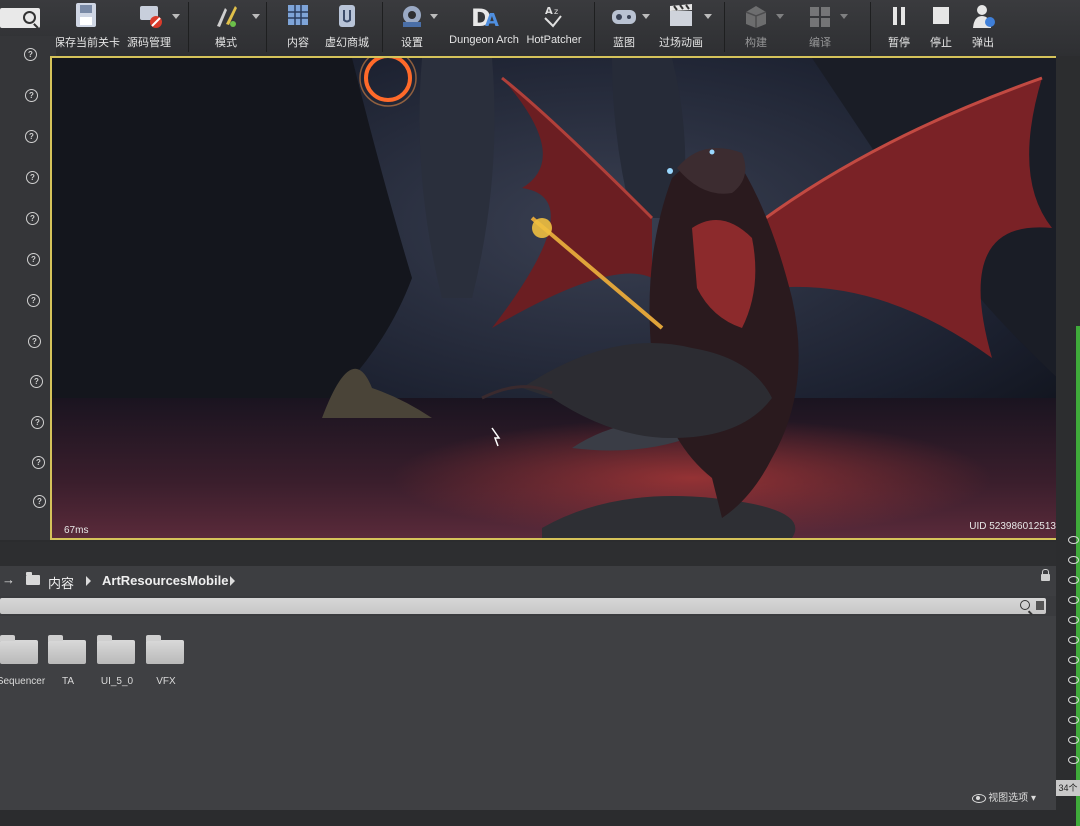  I want to click on frame-time-readout: 67ms, so click(76, 530).